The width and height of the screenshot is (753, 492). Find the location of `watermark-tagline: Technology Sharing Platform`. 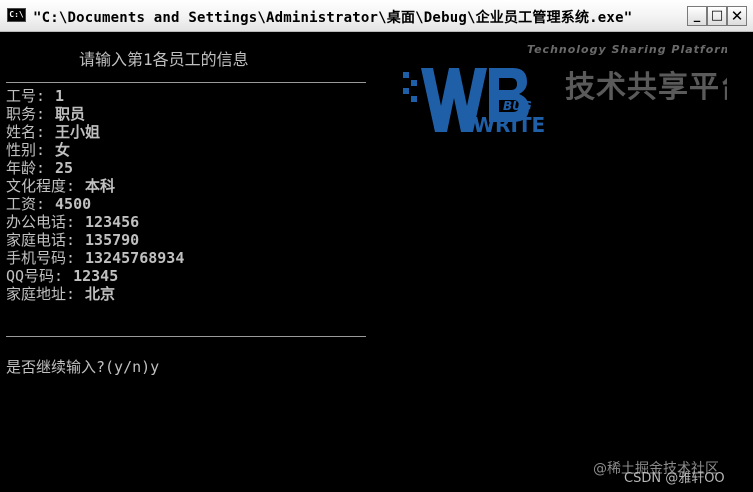

watermark-tagline: Technology Sharing Platform is located at coordinates (630, 49).